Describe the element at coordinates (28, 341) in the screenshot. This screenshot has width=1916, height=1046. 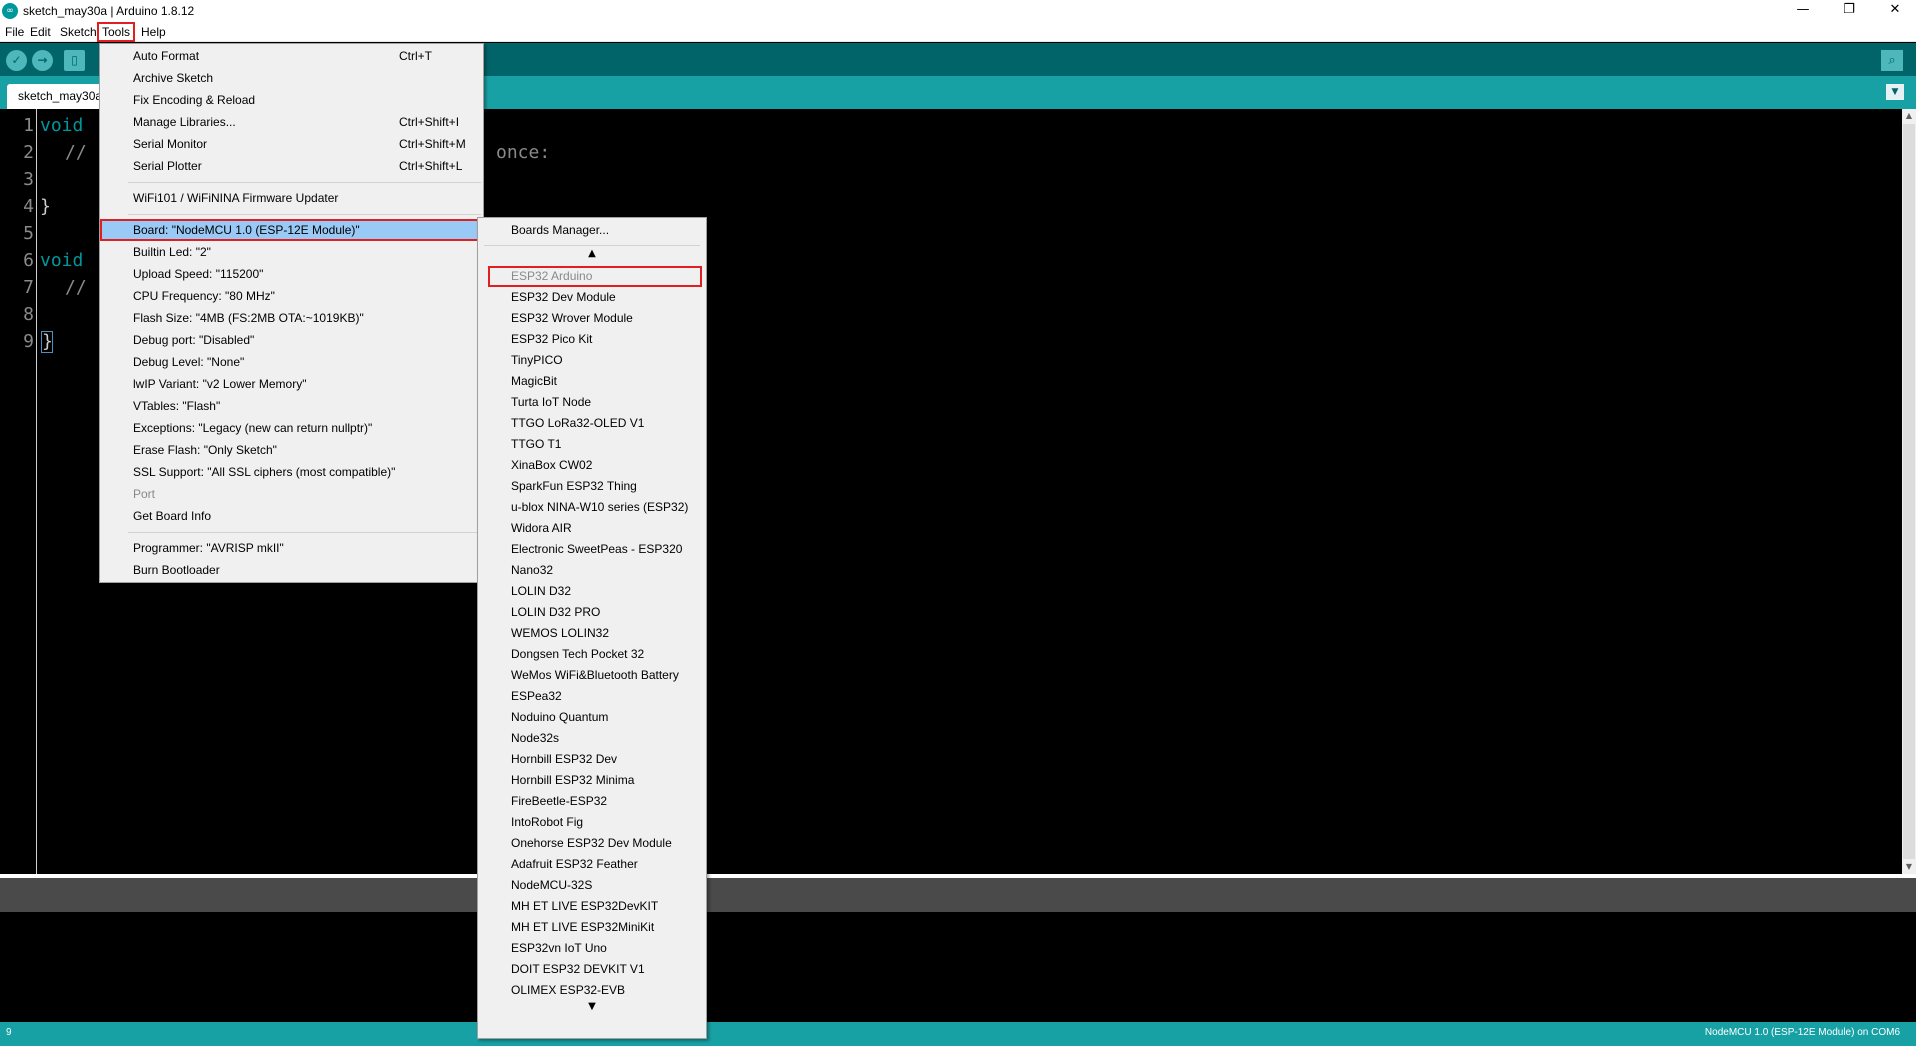
I see `line-number: 9` at that location.